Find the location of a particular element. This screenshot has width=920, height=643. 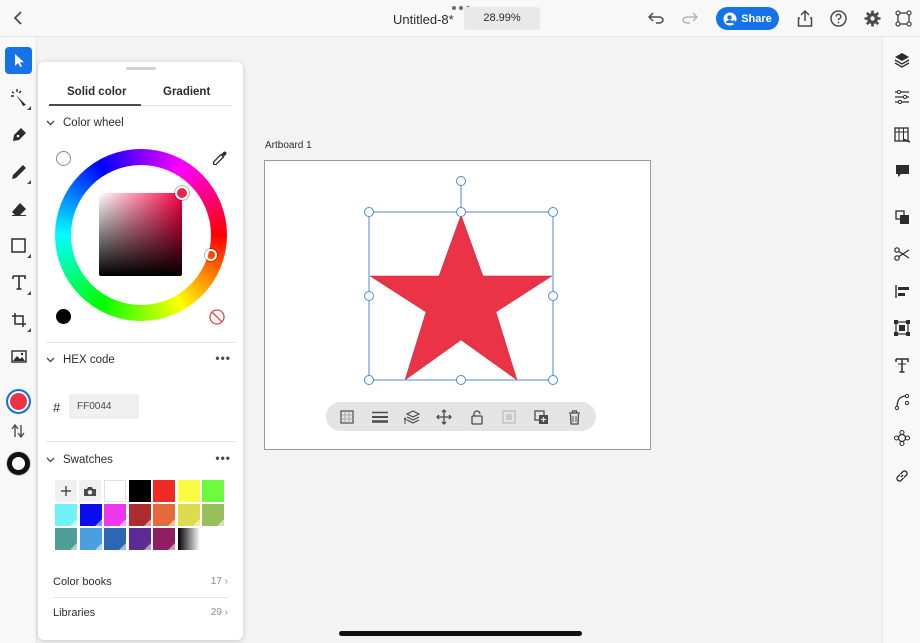

smart-select-tool is located at coordinates (18, 97).